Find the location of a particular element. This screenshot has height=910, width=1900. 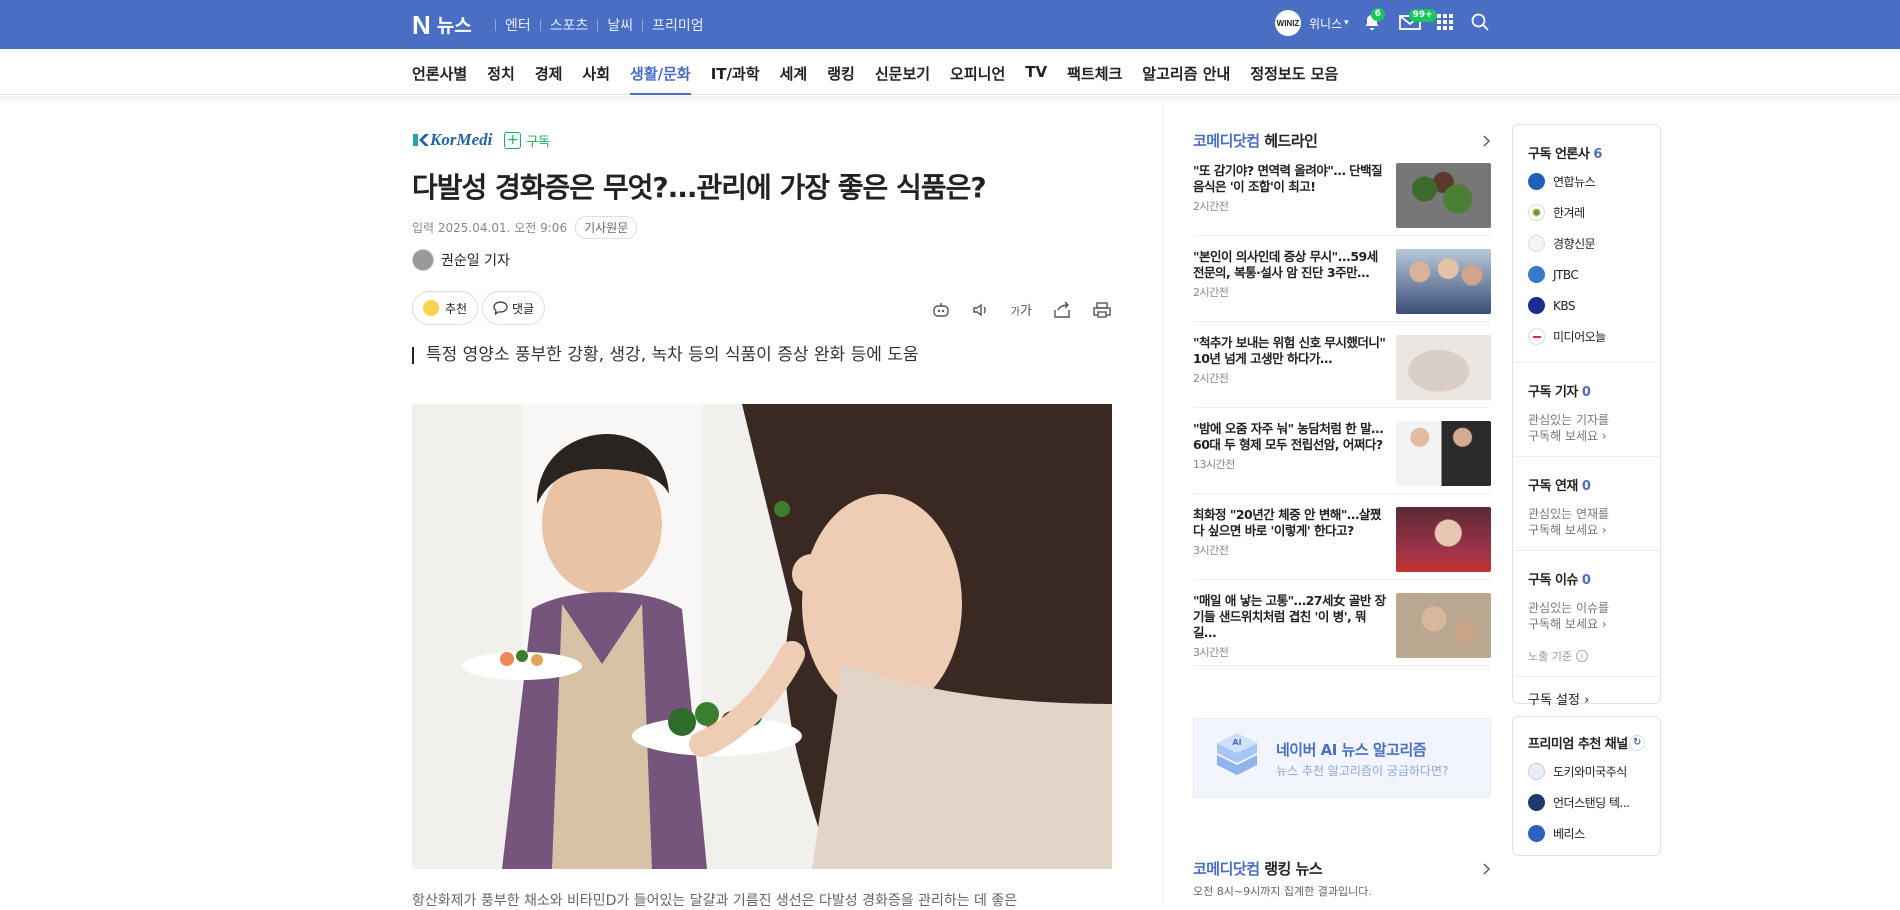

svg-text: AI is located at coordinates (1236, 742).